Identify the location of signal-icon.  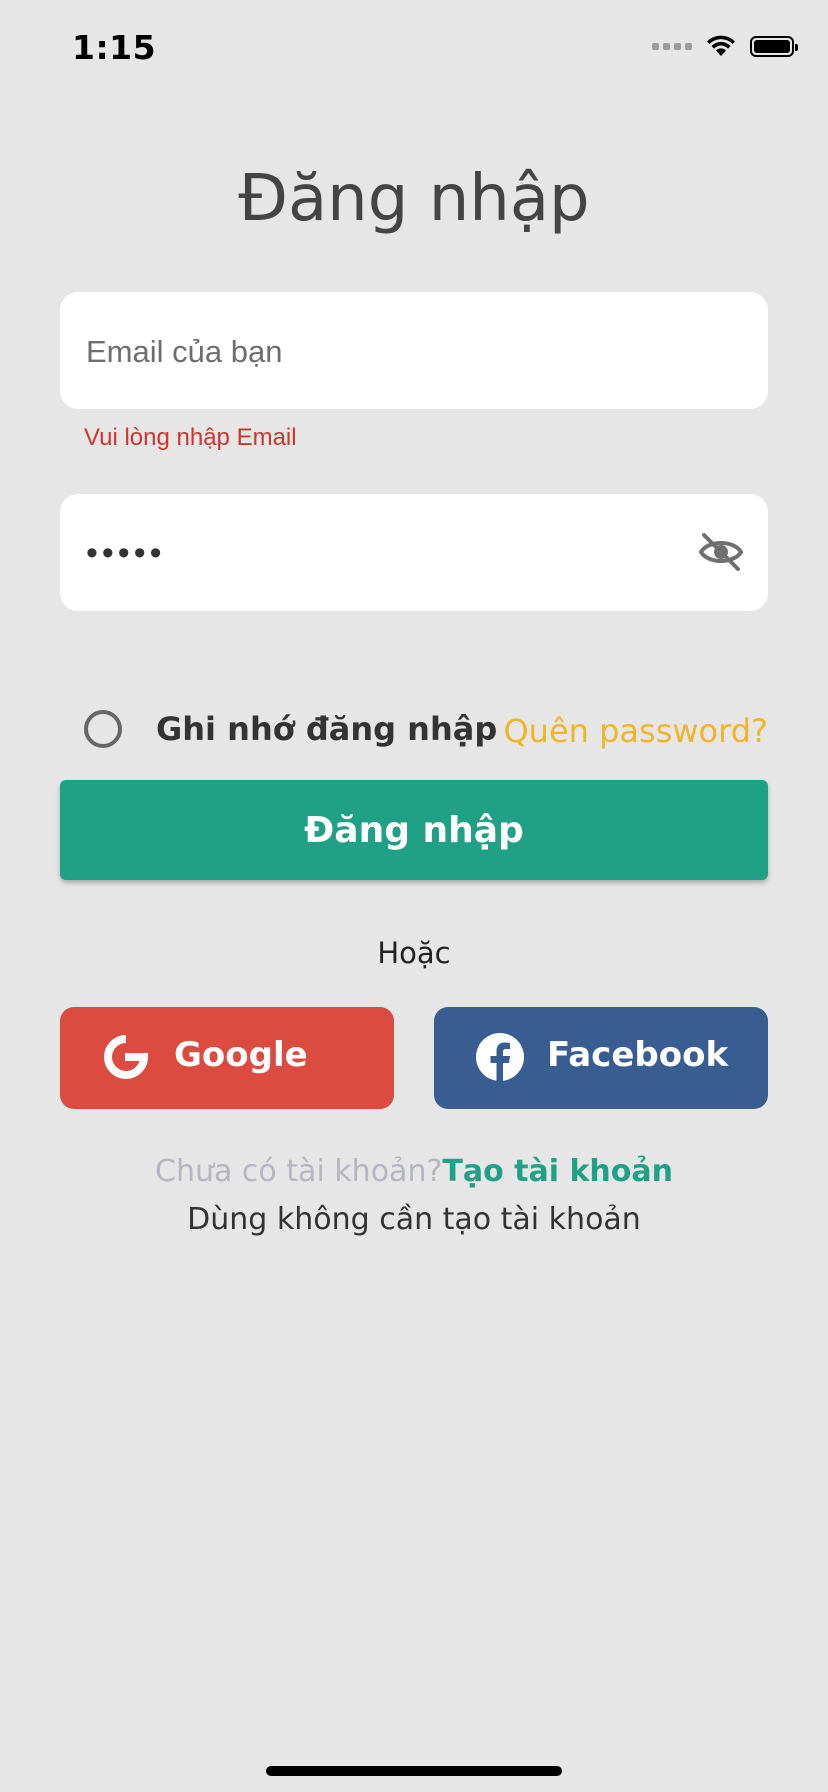
(672, 46).